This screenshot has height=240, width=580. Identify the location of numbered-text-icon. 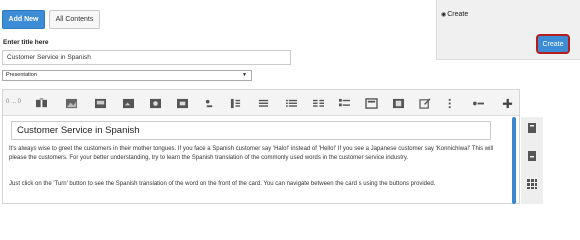
(209, 103).